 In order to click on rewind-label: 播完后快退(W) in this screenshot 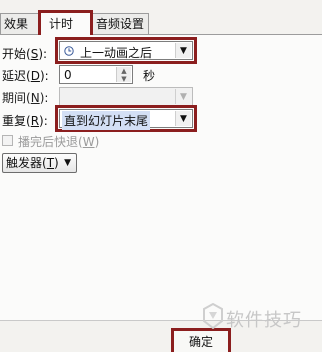, I will do `click(59, 142)`.